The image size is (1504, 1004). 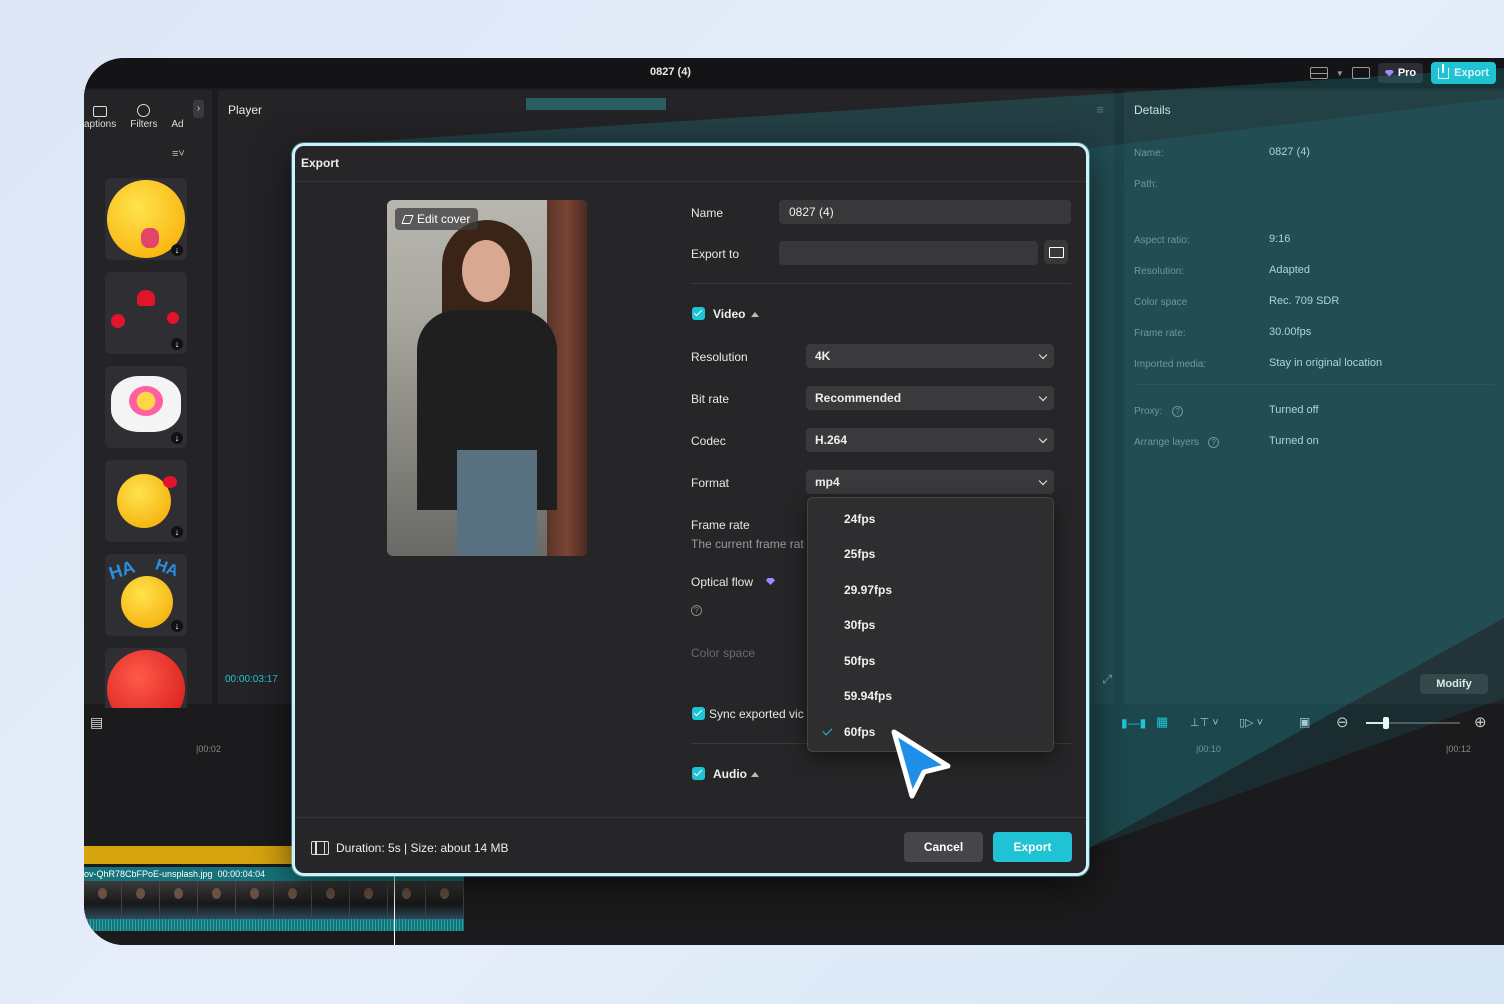 I want to click on detail-layers-value: Turned on, so click(x=1294, y=441).